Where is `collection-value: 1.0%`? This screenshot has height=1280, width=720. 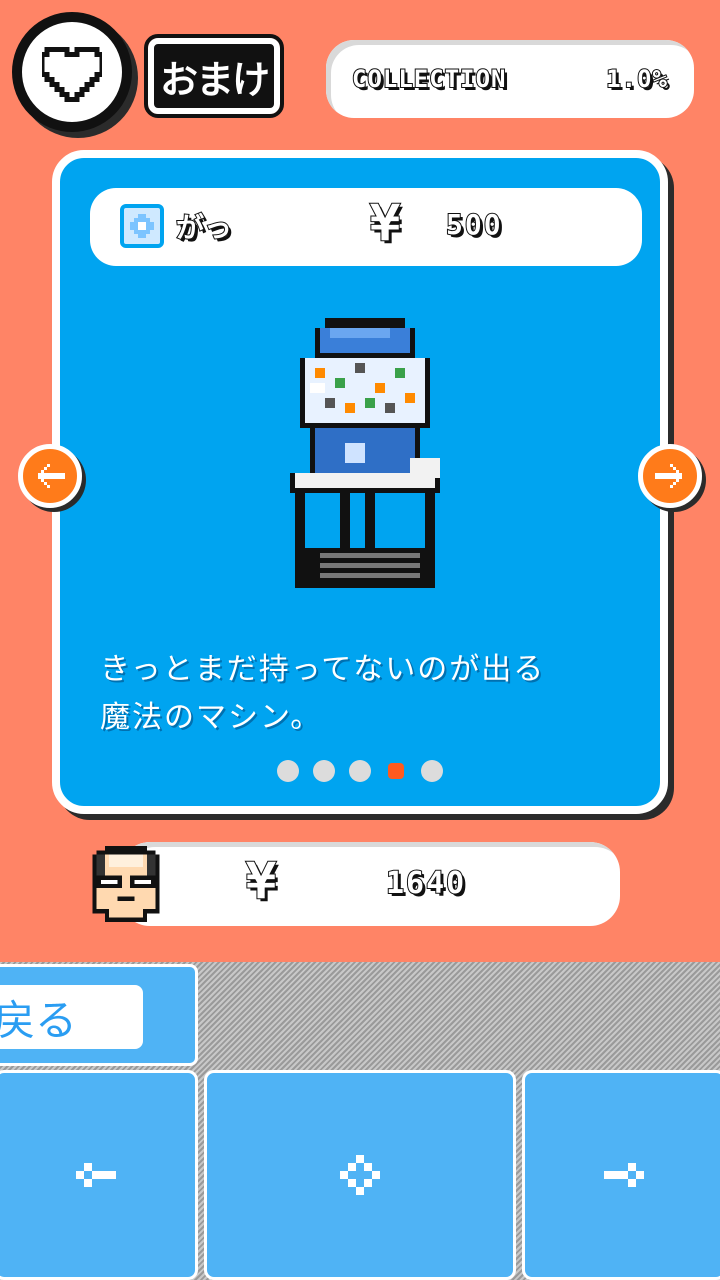
collection-value: 1.0% is located at coordinates (636, 79).